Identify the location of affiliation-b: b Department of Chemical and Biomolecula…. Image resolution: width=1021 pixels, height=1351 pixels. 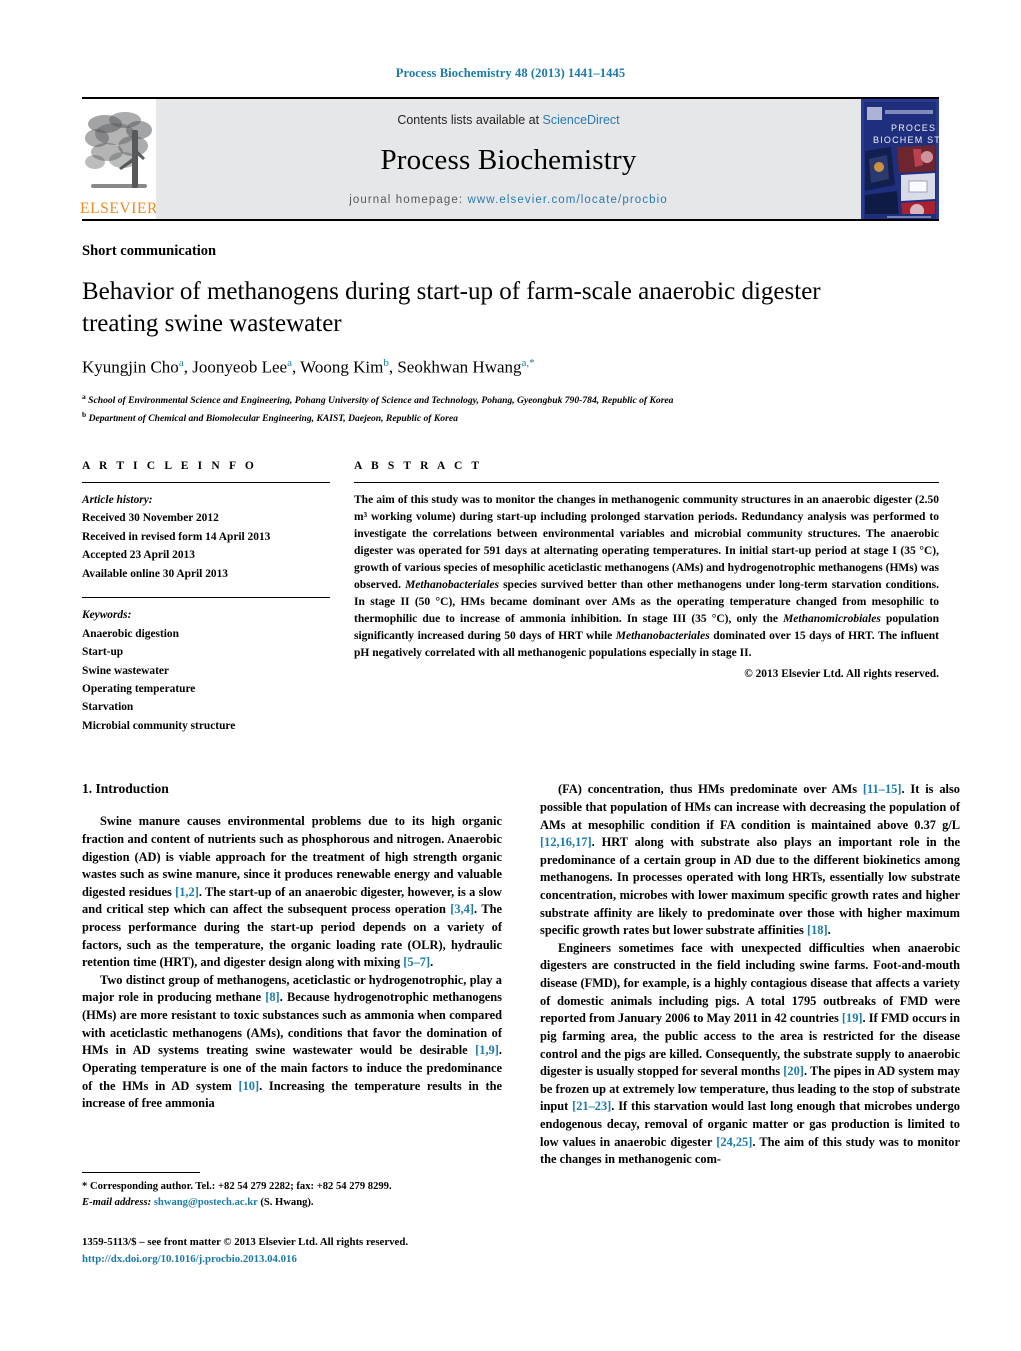
(510, 418).